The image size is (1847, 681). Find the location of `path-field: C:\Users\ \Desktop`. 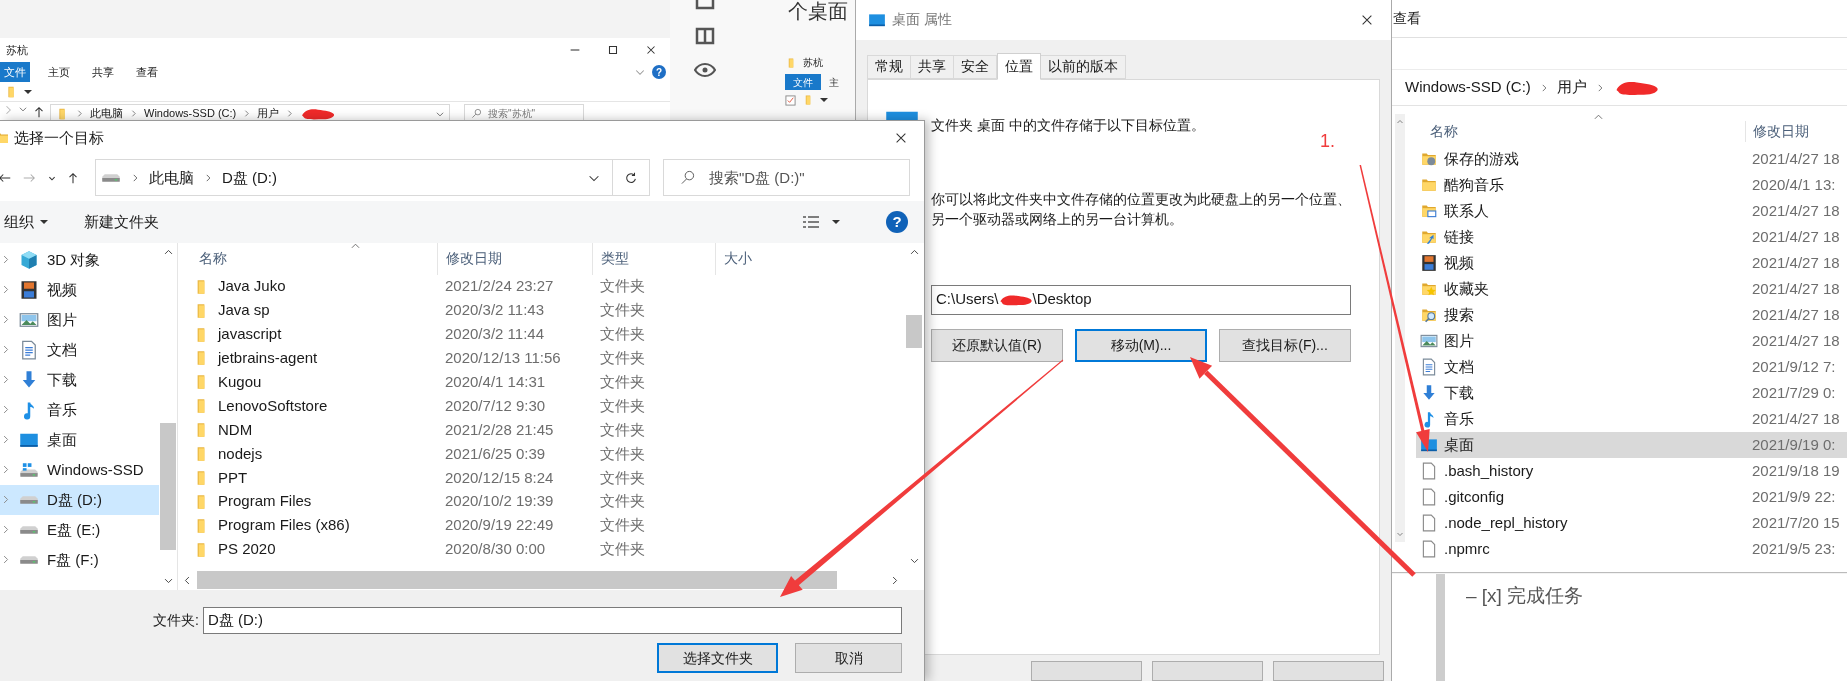

path-field: C:\Users\ \Desktop is located at coordinates (1141, 299).